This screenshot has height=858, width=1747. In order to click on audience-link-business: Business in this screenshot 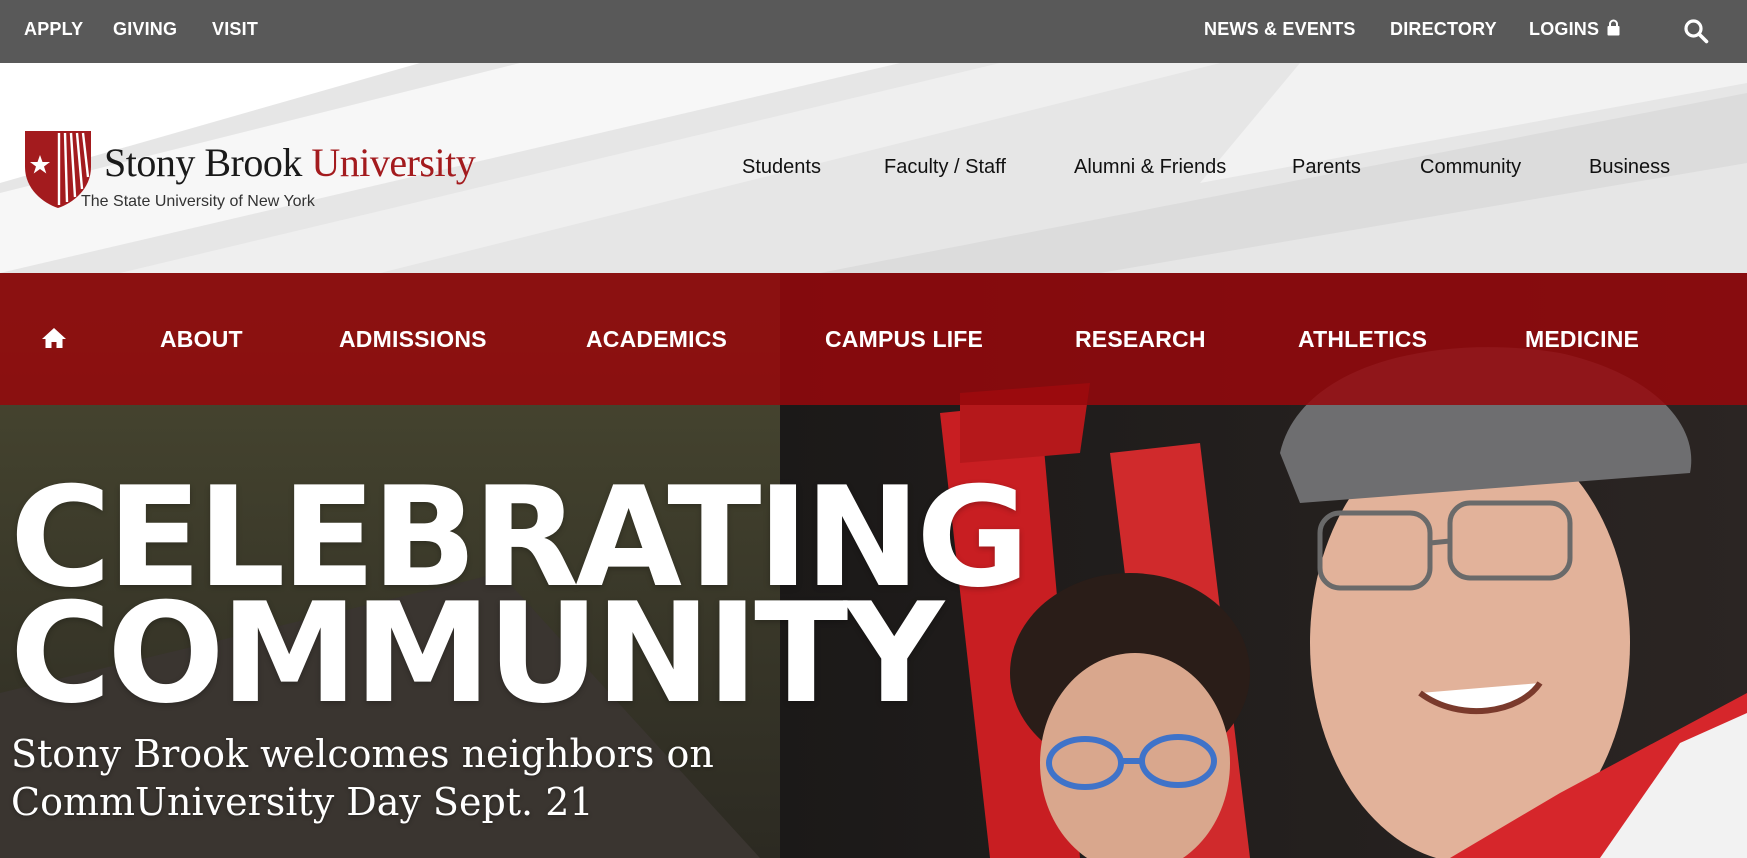, I will do `click(1629, 167)`.